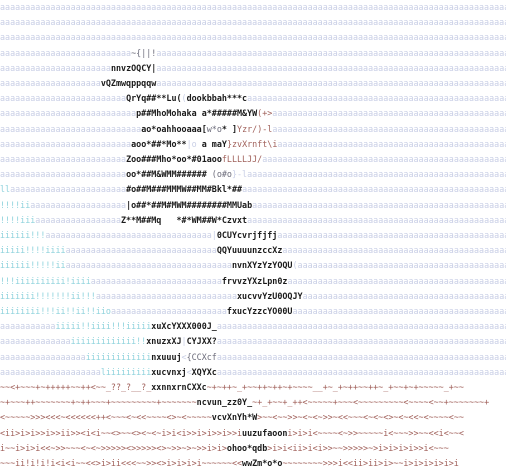 The width and height of the screenshot is (506, 470). What do you see at coordinates (78, 204) in the screenshot?
I see `art-segment: aaaaaaaaaaaaaaaaaaa` at bounding box center [78, 204].